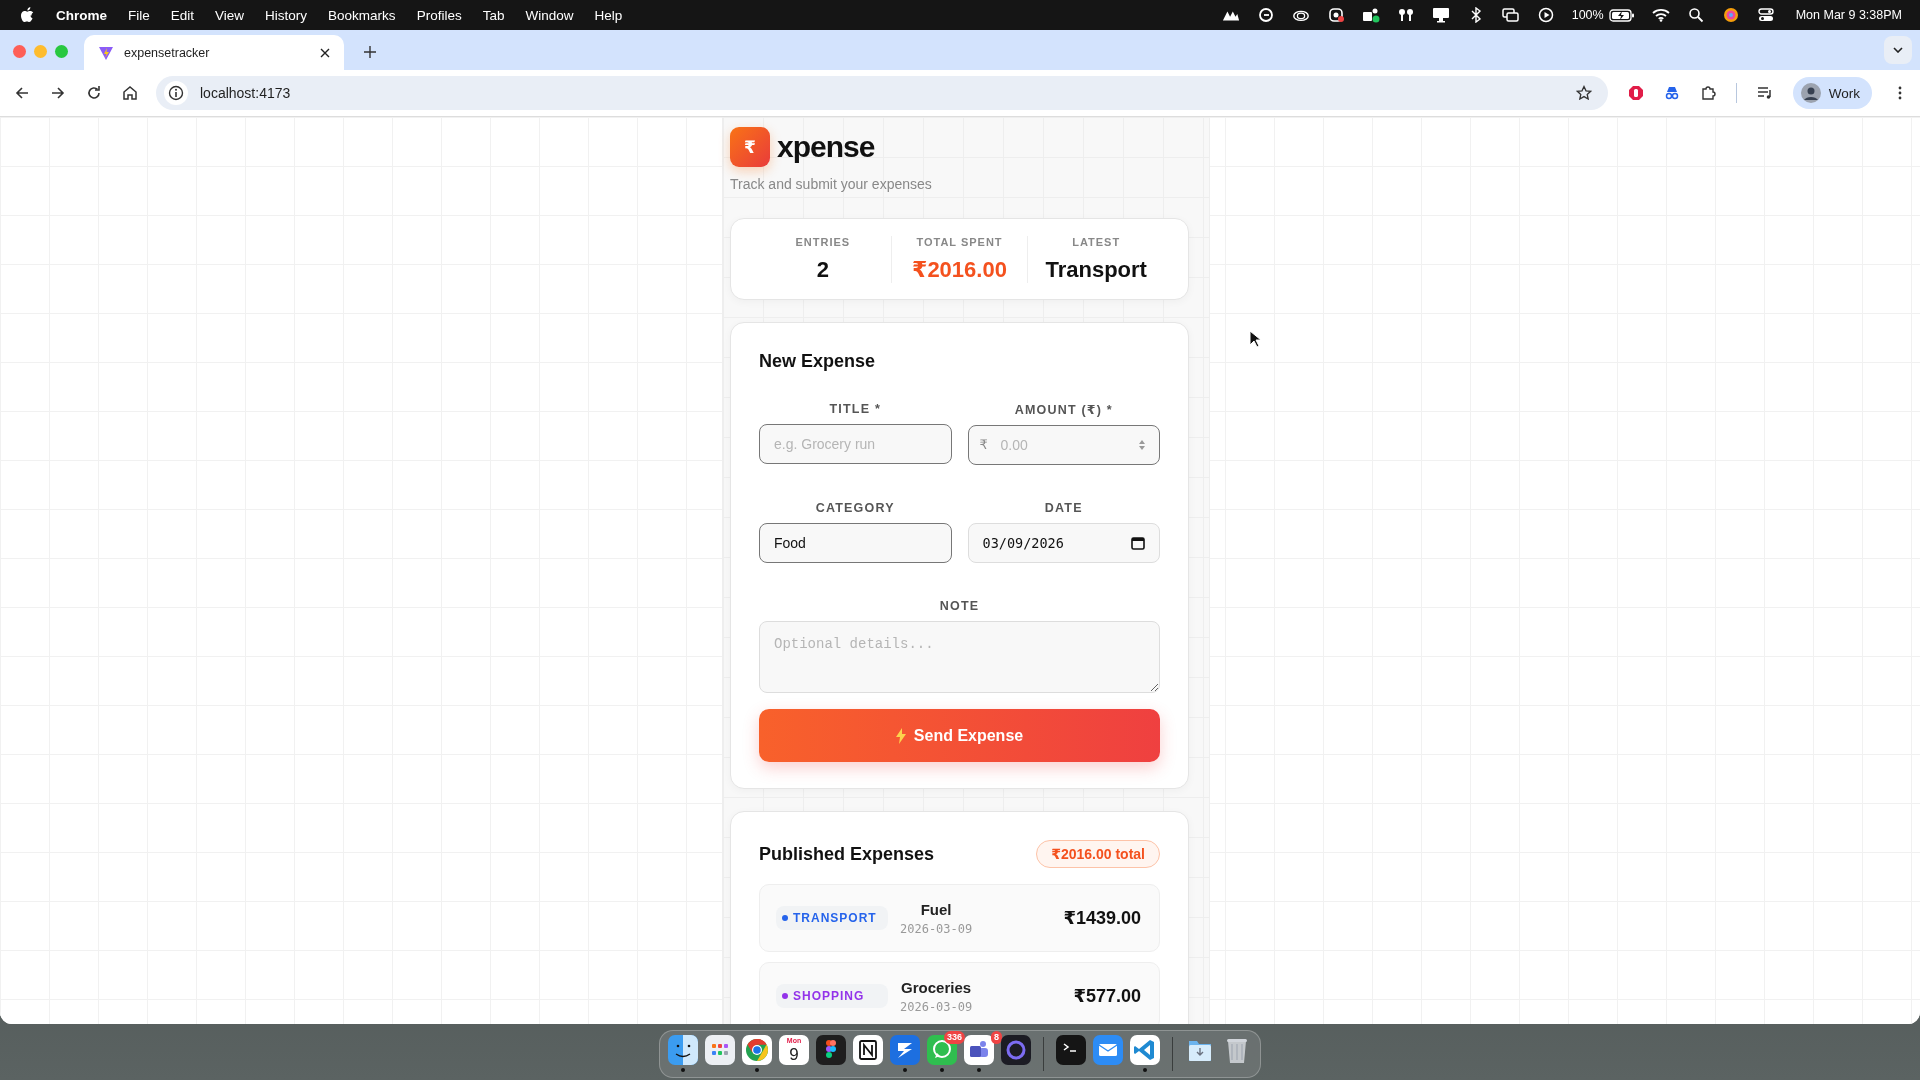 This screenshot has height=1080, width=1920. I want to click on shapes-icon, so click(831, 1050).